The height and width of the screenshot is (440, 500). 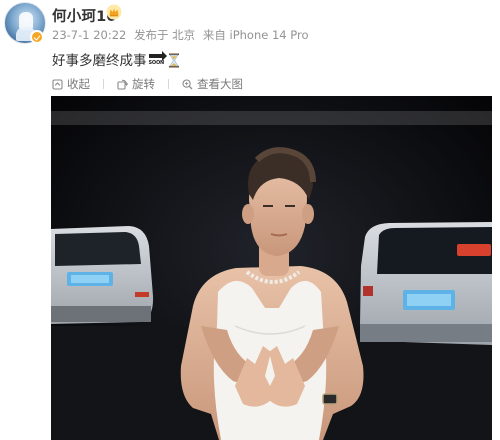 I want to click on zoom-icon, so click(x=187, y=83).